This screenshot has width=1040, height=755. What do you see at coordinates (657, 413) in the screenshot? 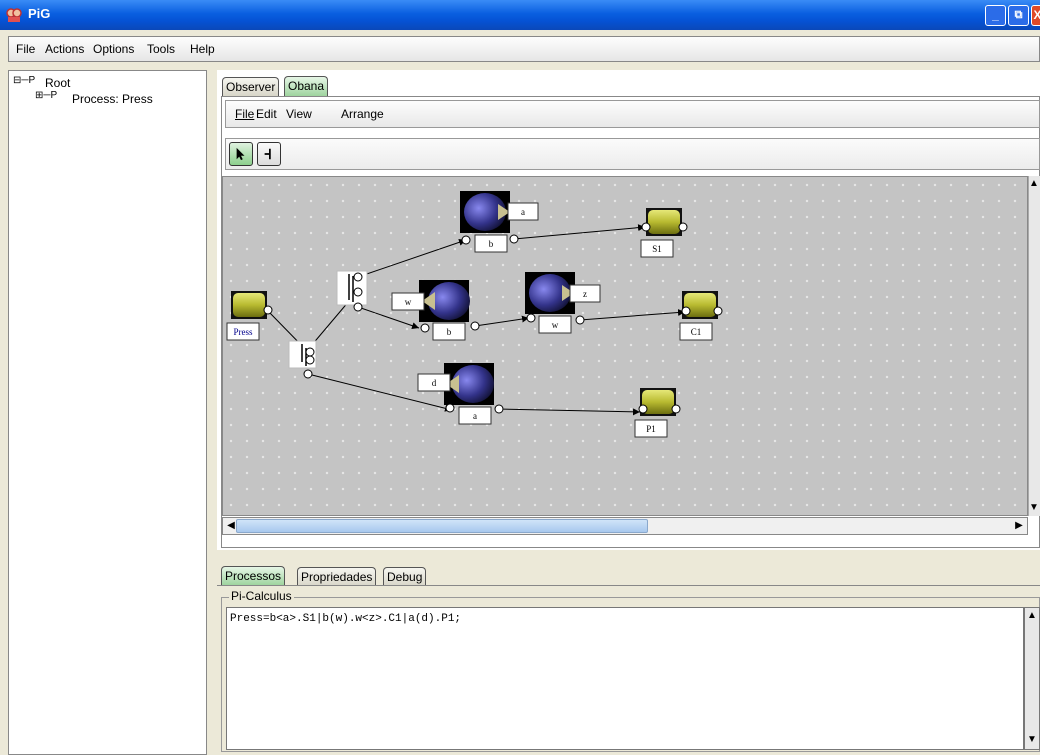
I see `process-node-p1: P1` at bounding box center [657, 413].